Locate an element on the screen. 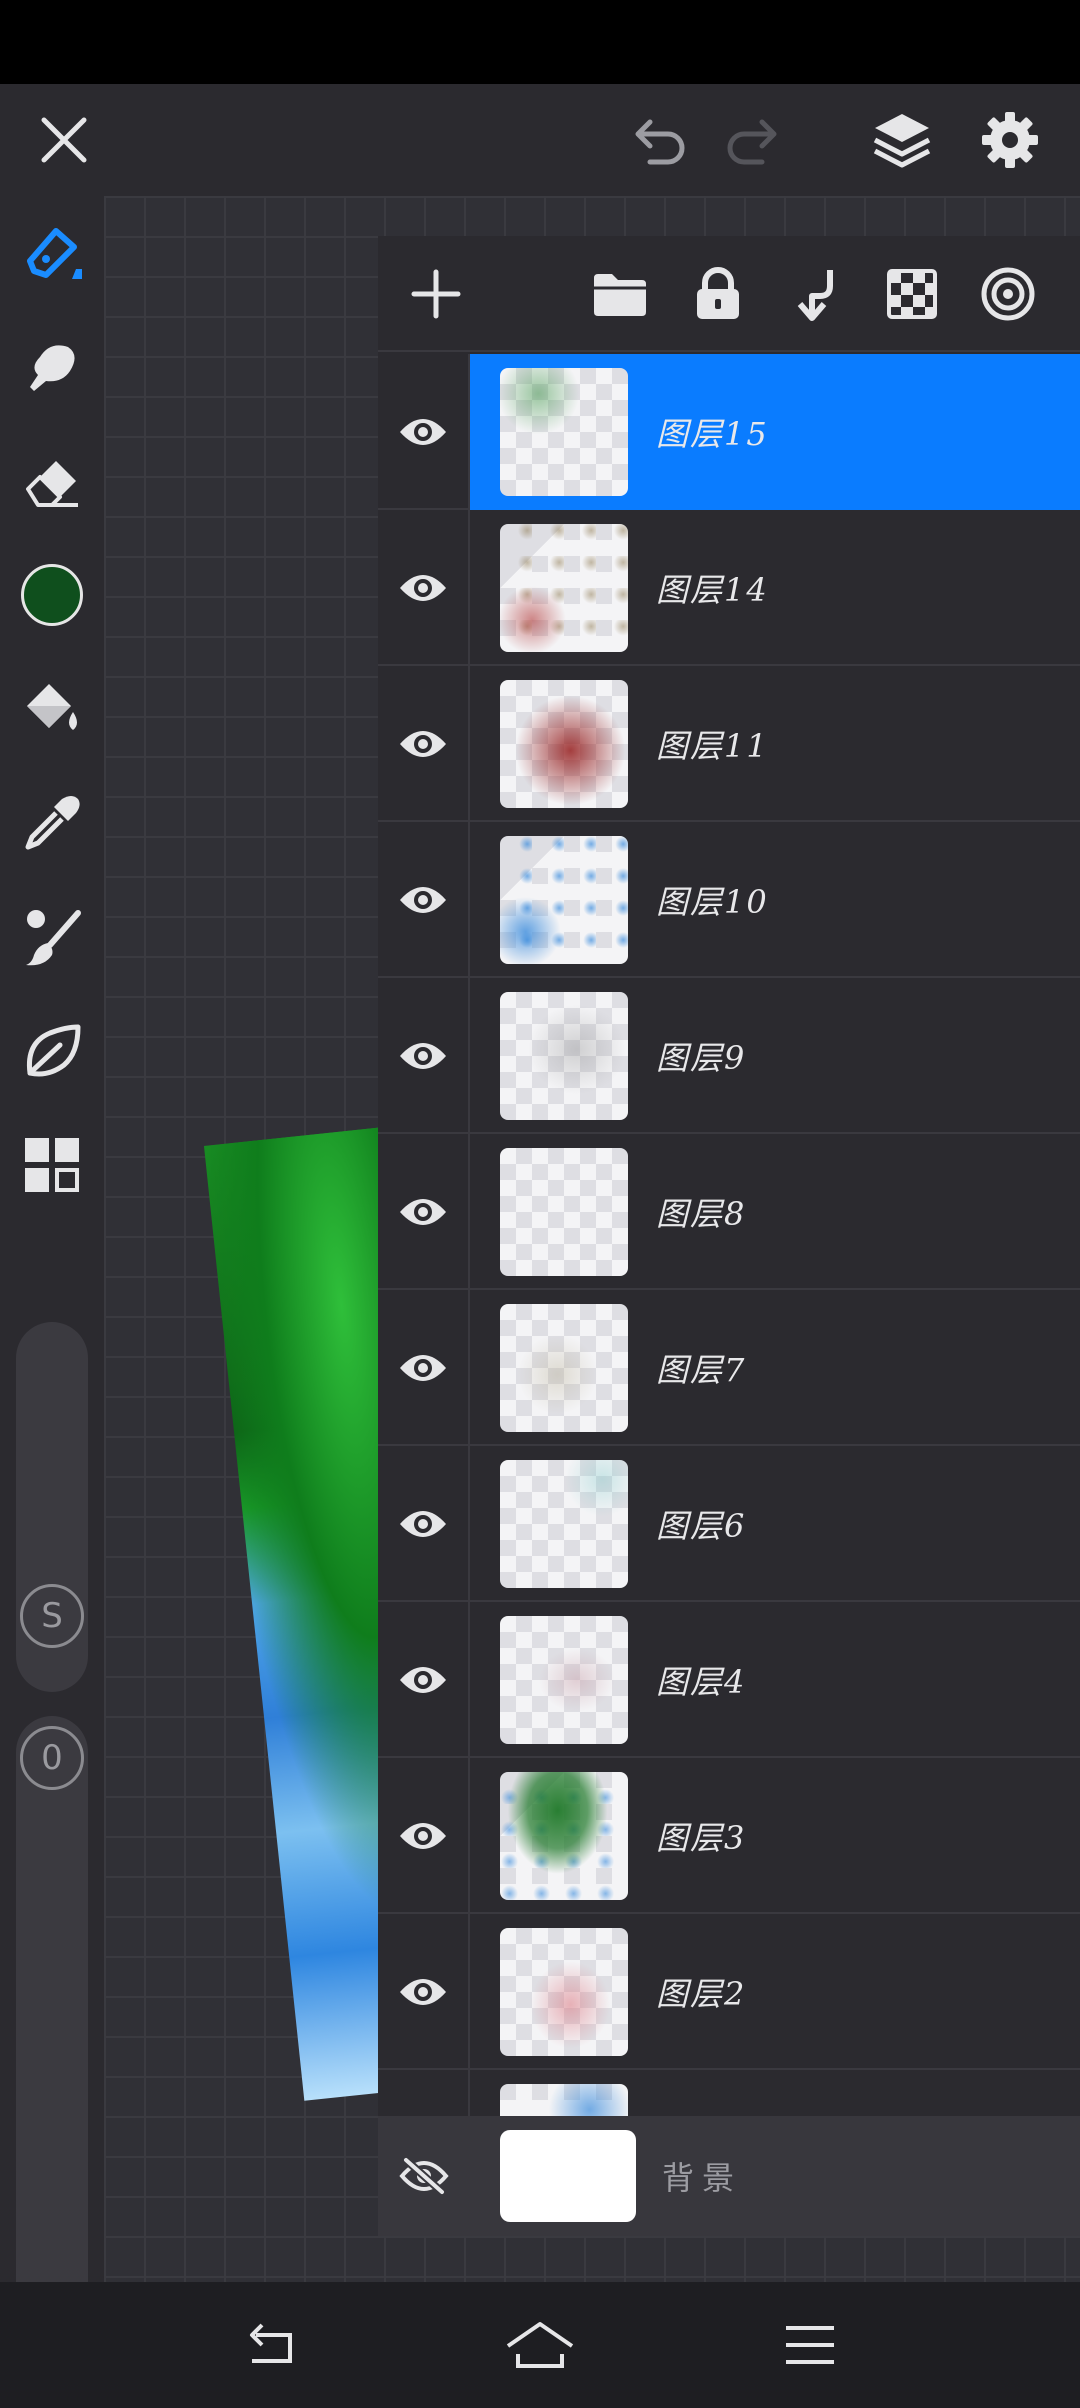  close-button is located at coordinates (64, 140).